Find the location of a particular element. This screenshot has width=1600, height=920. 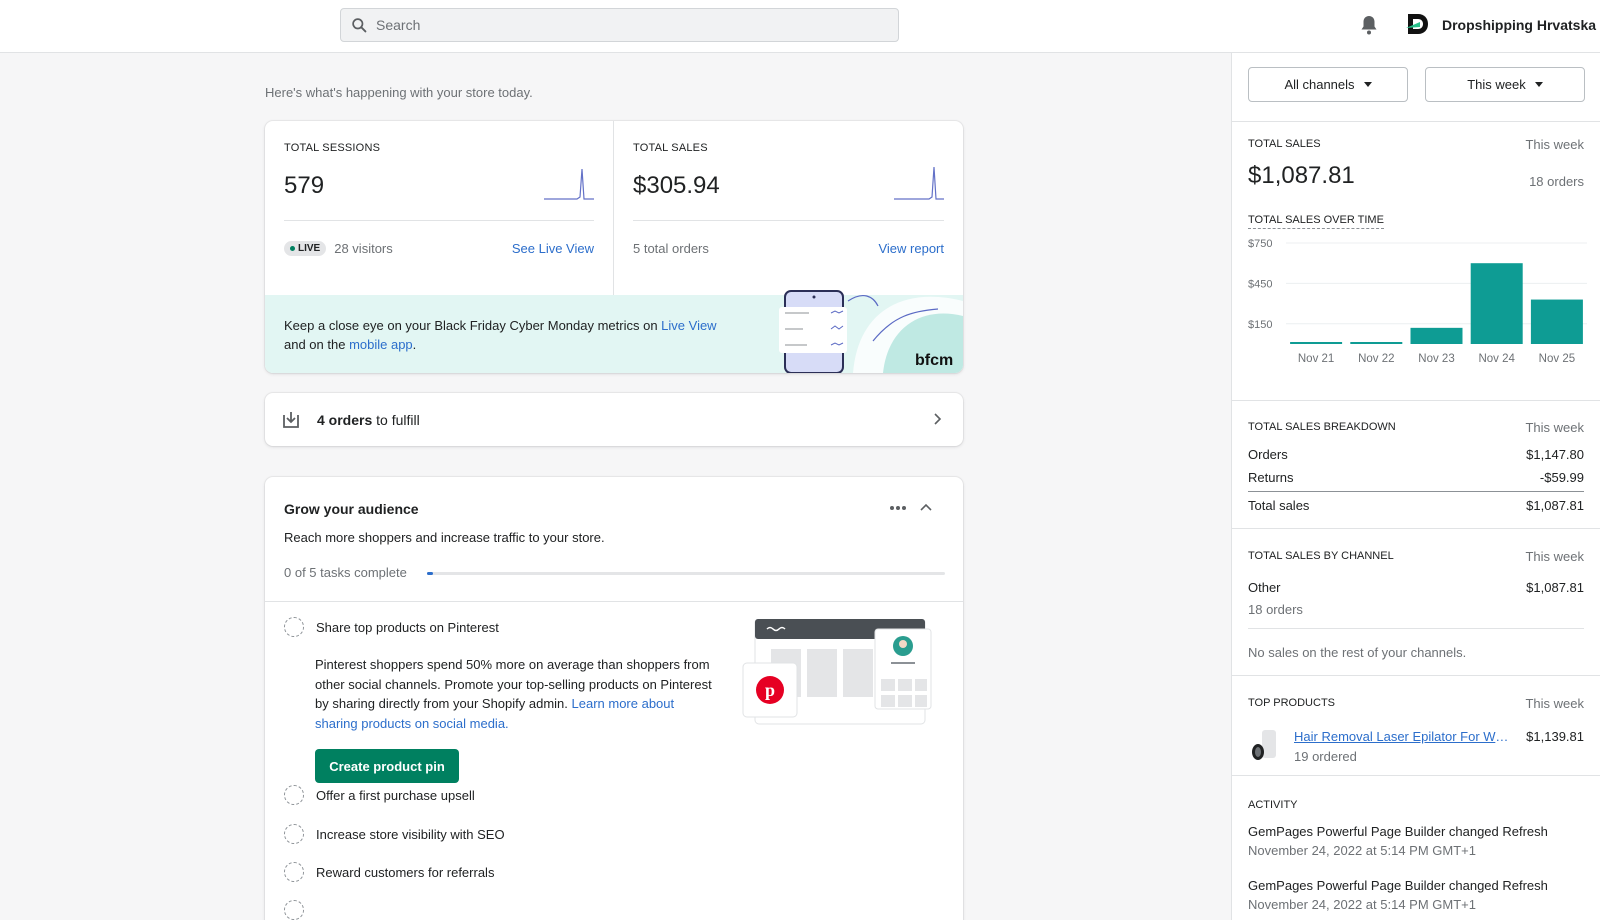

task-referrals: Reward customers for referrals is located at coordinates (389, 872).